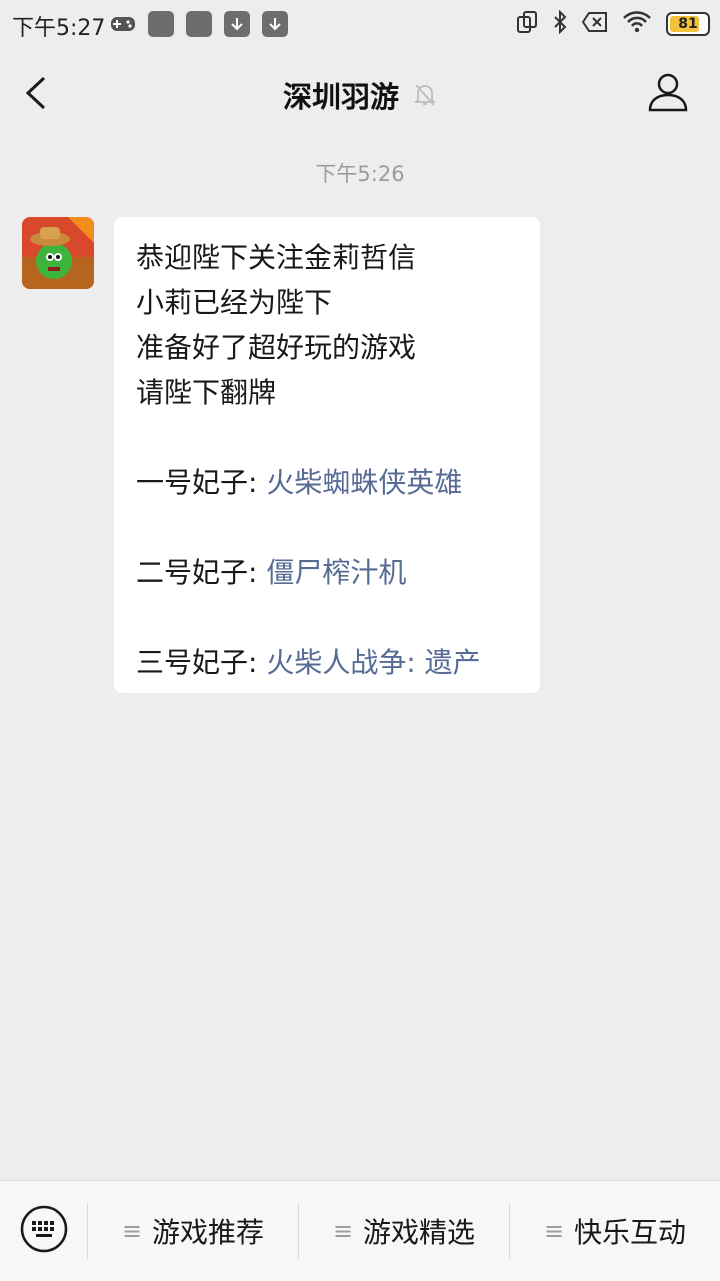 The width and height of the screenshot is (720, 1281). What do you see at coordinates (276, 347) in the screenshot?
I see `message-line: 准备好了超好玩的游戏` at bounding box center [276, 347].